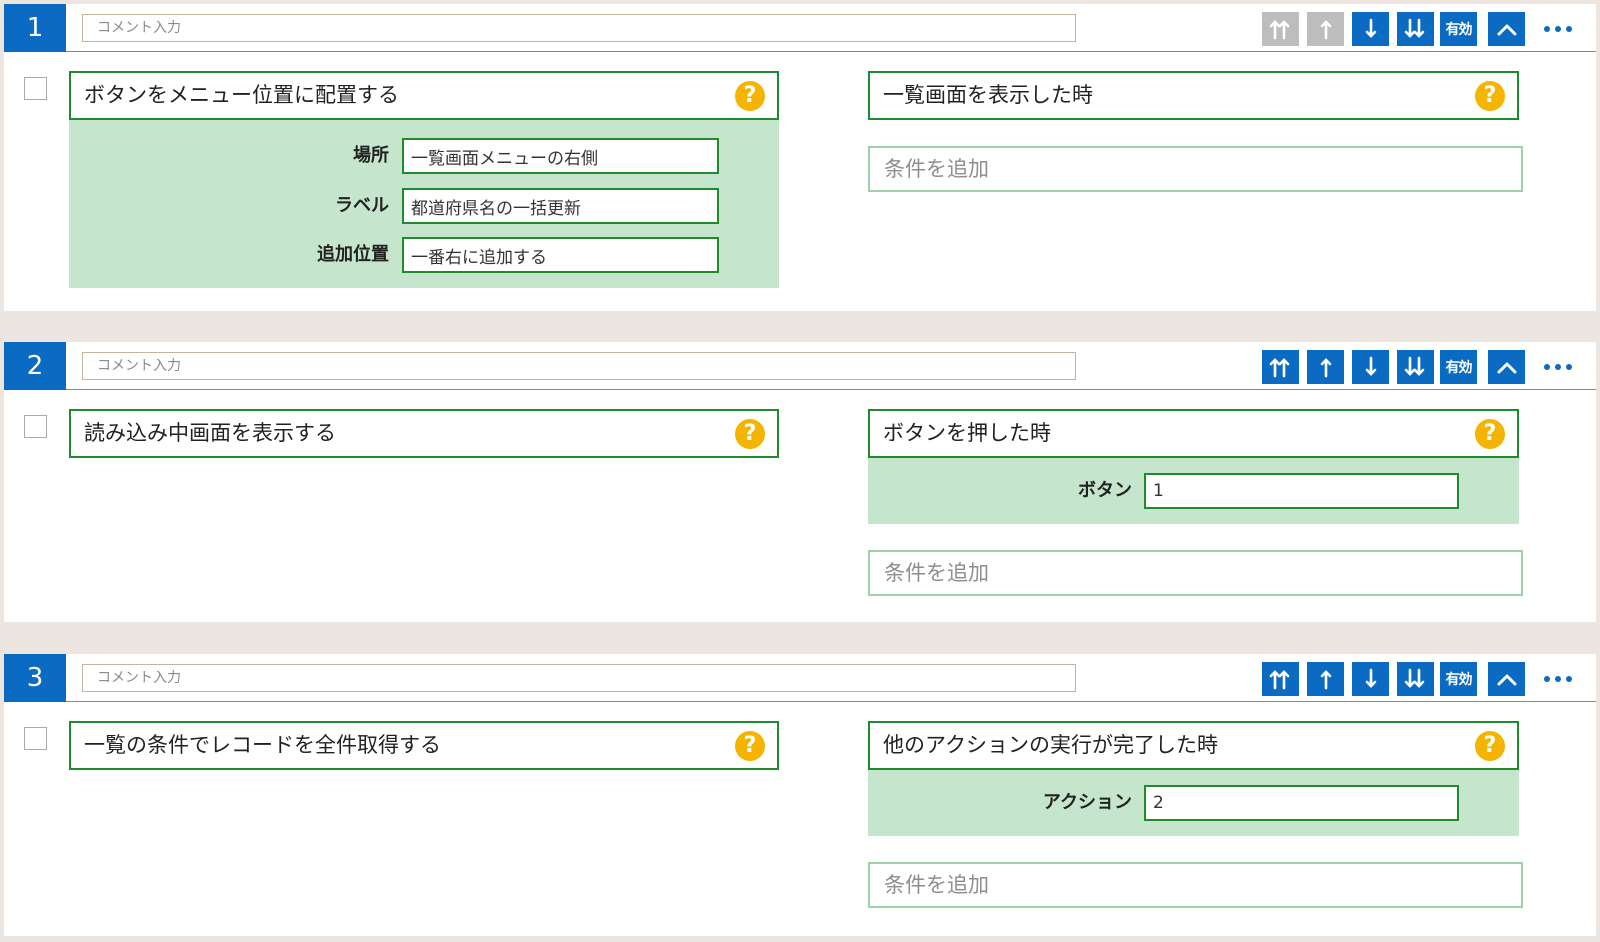 This screenshot has height=942, width=1600. I want to click on param-label: ボタン, so click(1105, 490).